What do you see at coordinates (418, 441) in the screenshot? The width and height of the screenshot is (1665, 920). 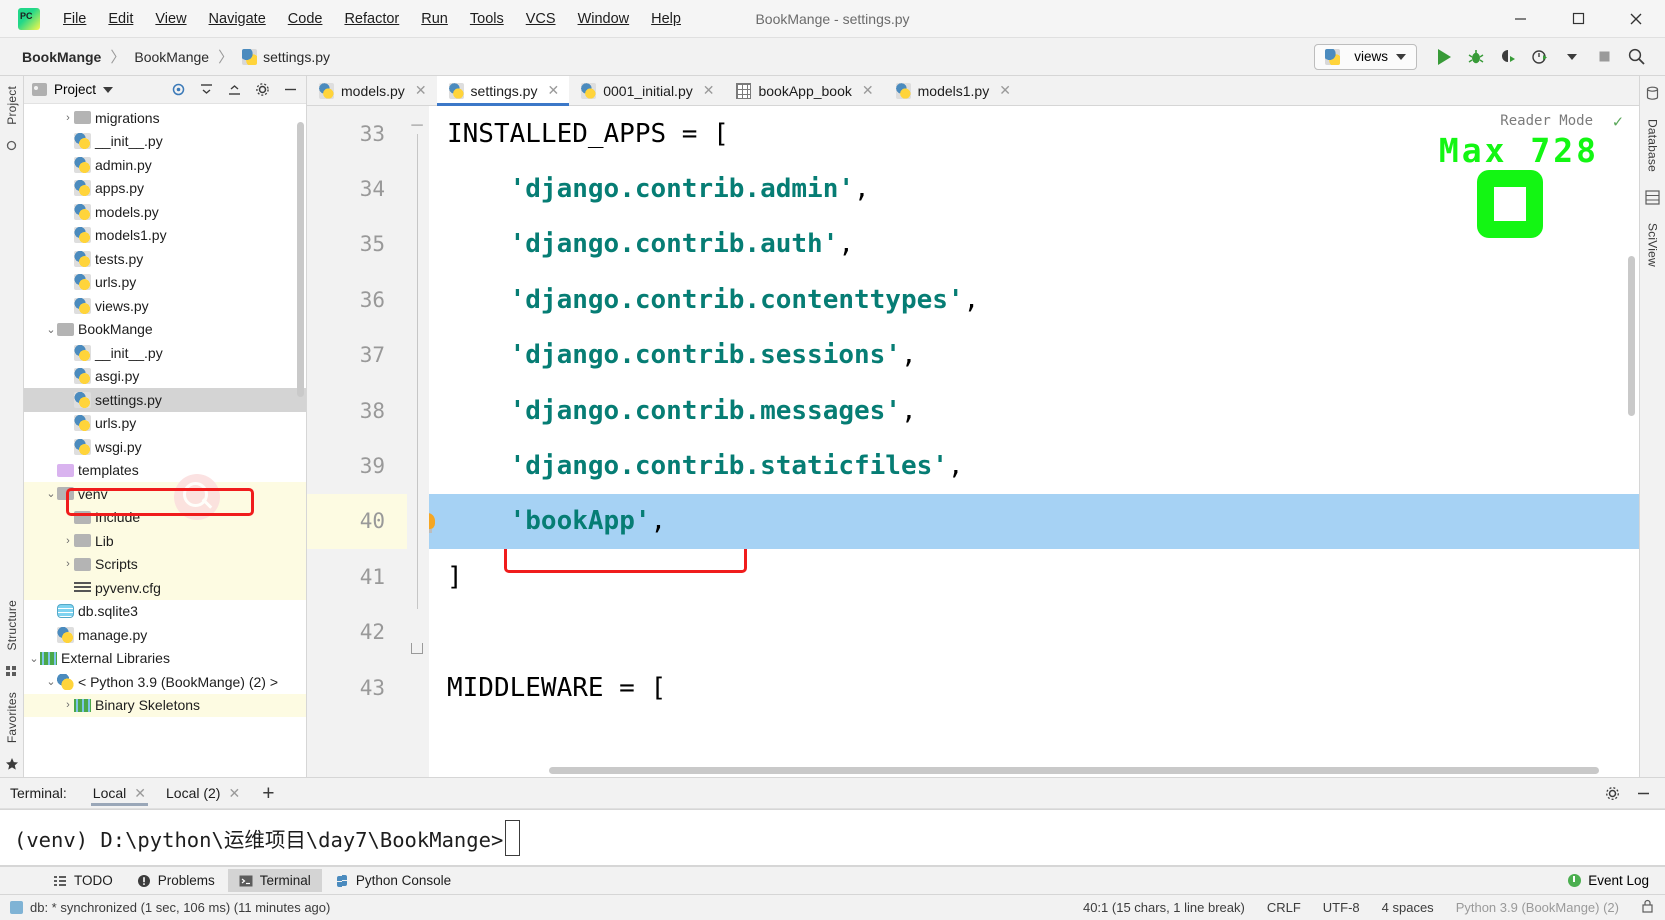 I see `code-folding-column: ─` at bounding box center [418, 441].